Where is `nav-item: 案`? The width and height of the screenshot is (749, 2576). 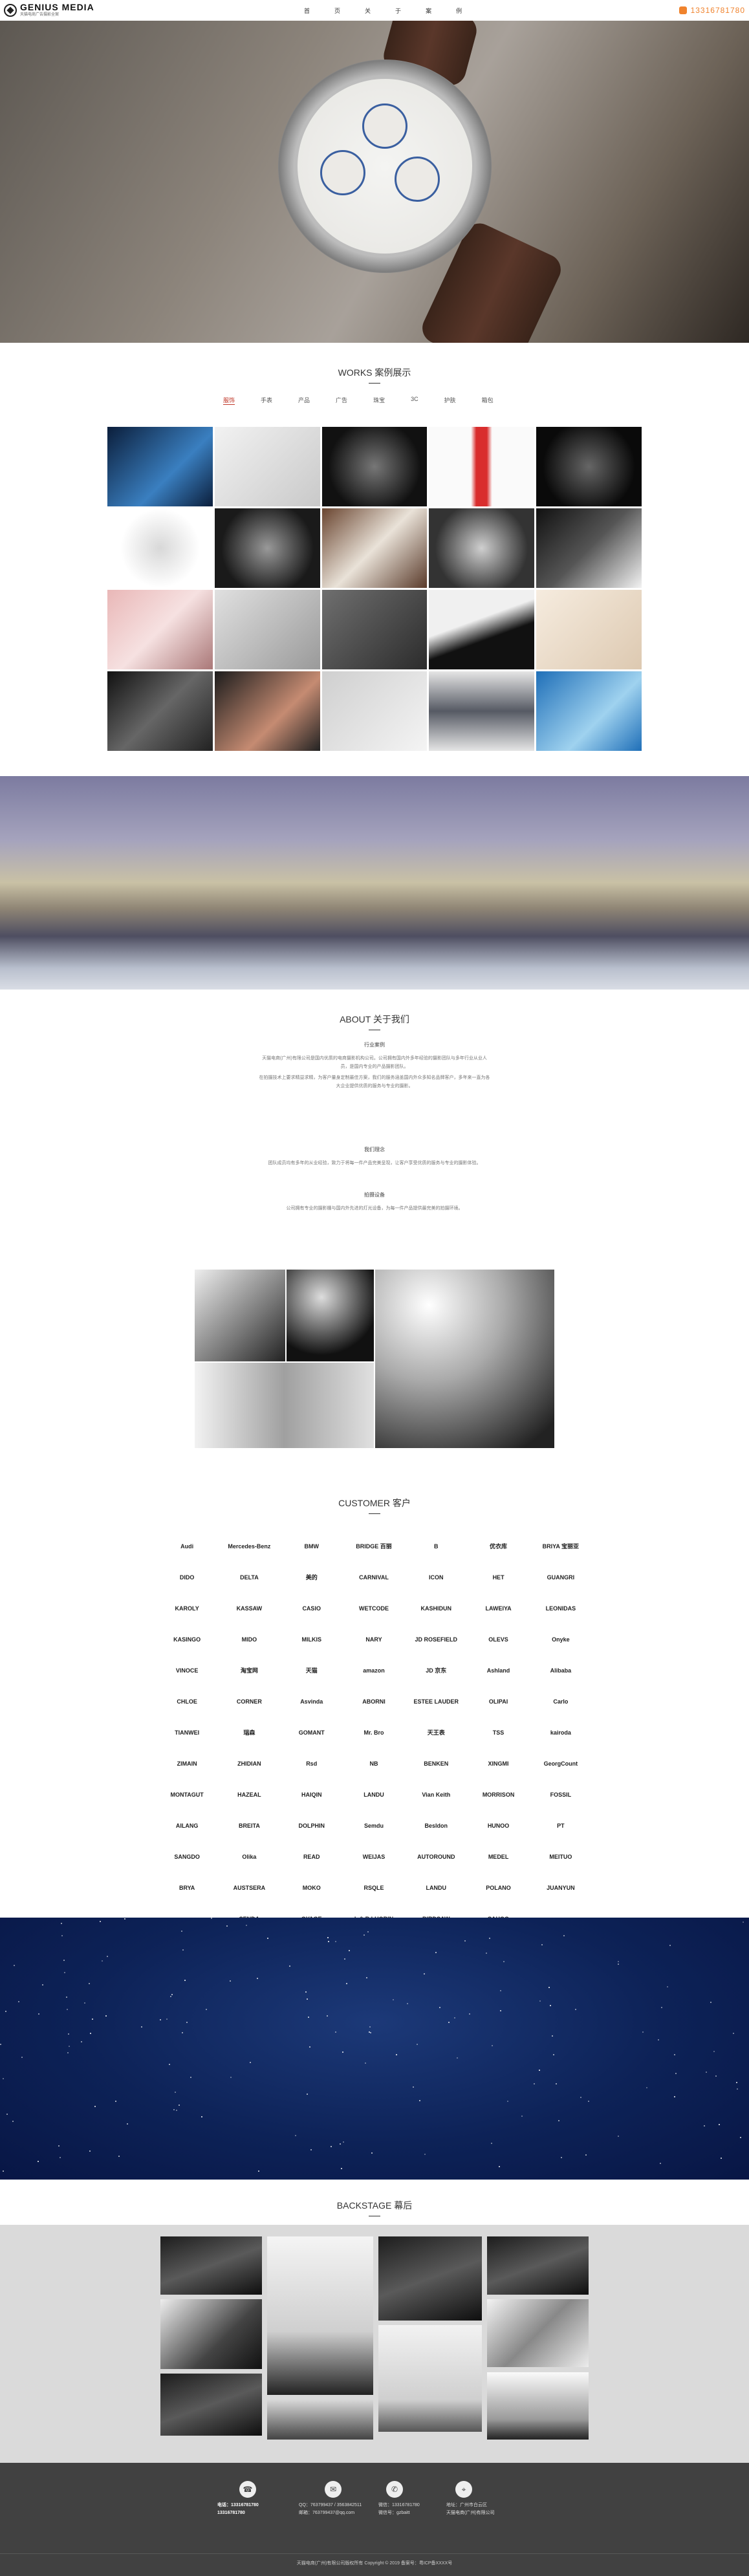 nav-item: 案 is located at coordinates (429, 10).